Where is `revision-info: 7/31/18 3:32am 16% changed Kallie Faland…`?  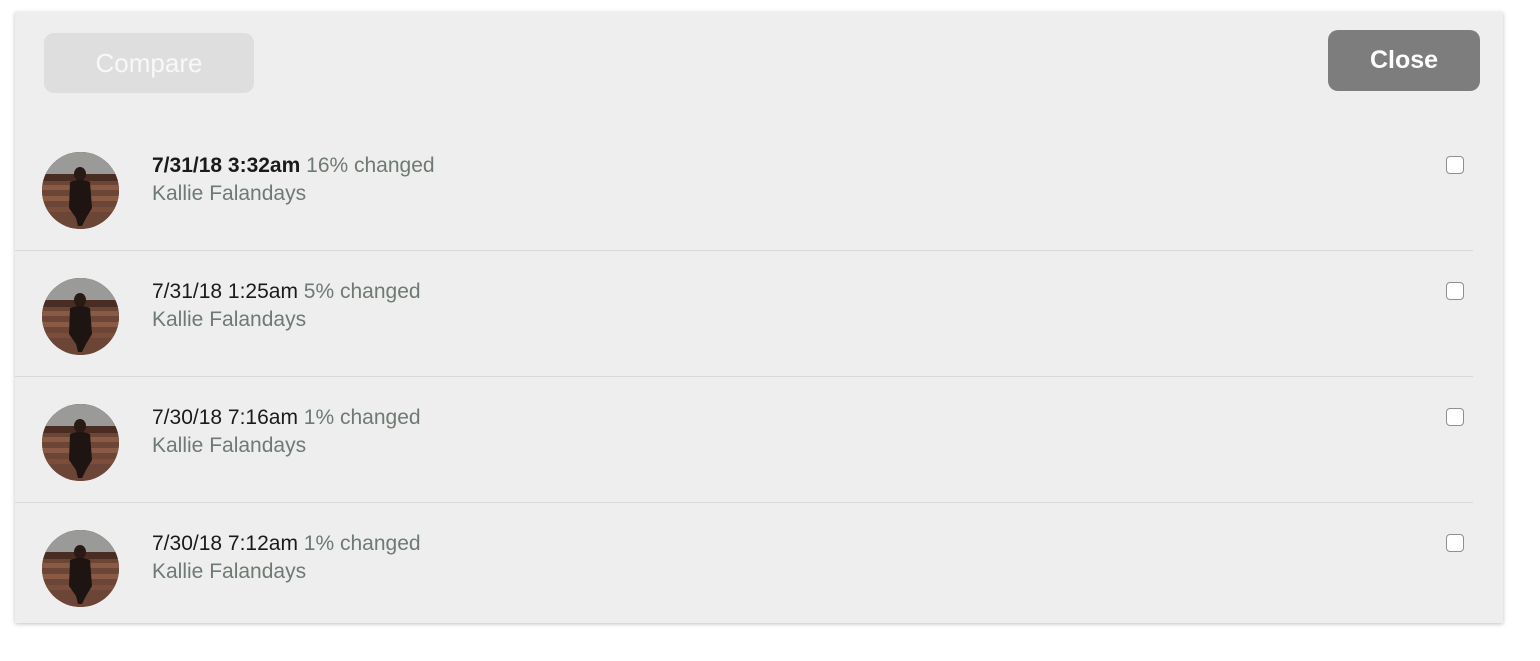 revision-info: 7/31/18 3:32am 16% changed Kallie Faland… is located at coordinates (293, 180).